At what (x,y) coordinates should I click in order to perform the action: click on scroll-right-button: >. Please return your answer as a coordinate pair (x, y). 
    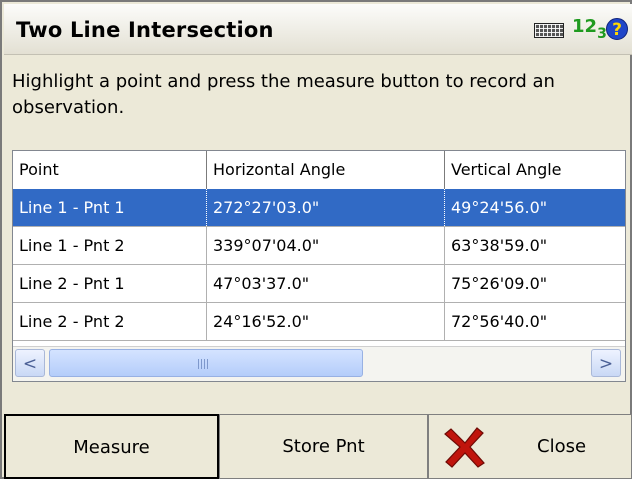
    Looking at the image, I should click on (606, 363).